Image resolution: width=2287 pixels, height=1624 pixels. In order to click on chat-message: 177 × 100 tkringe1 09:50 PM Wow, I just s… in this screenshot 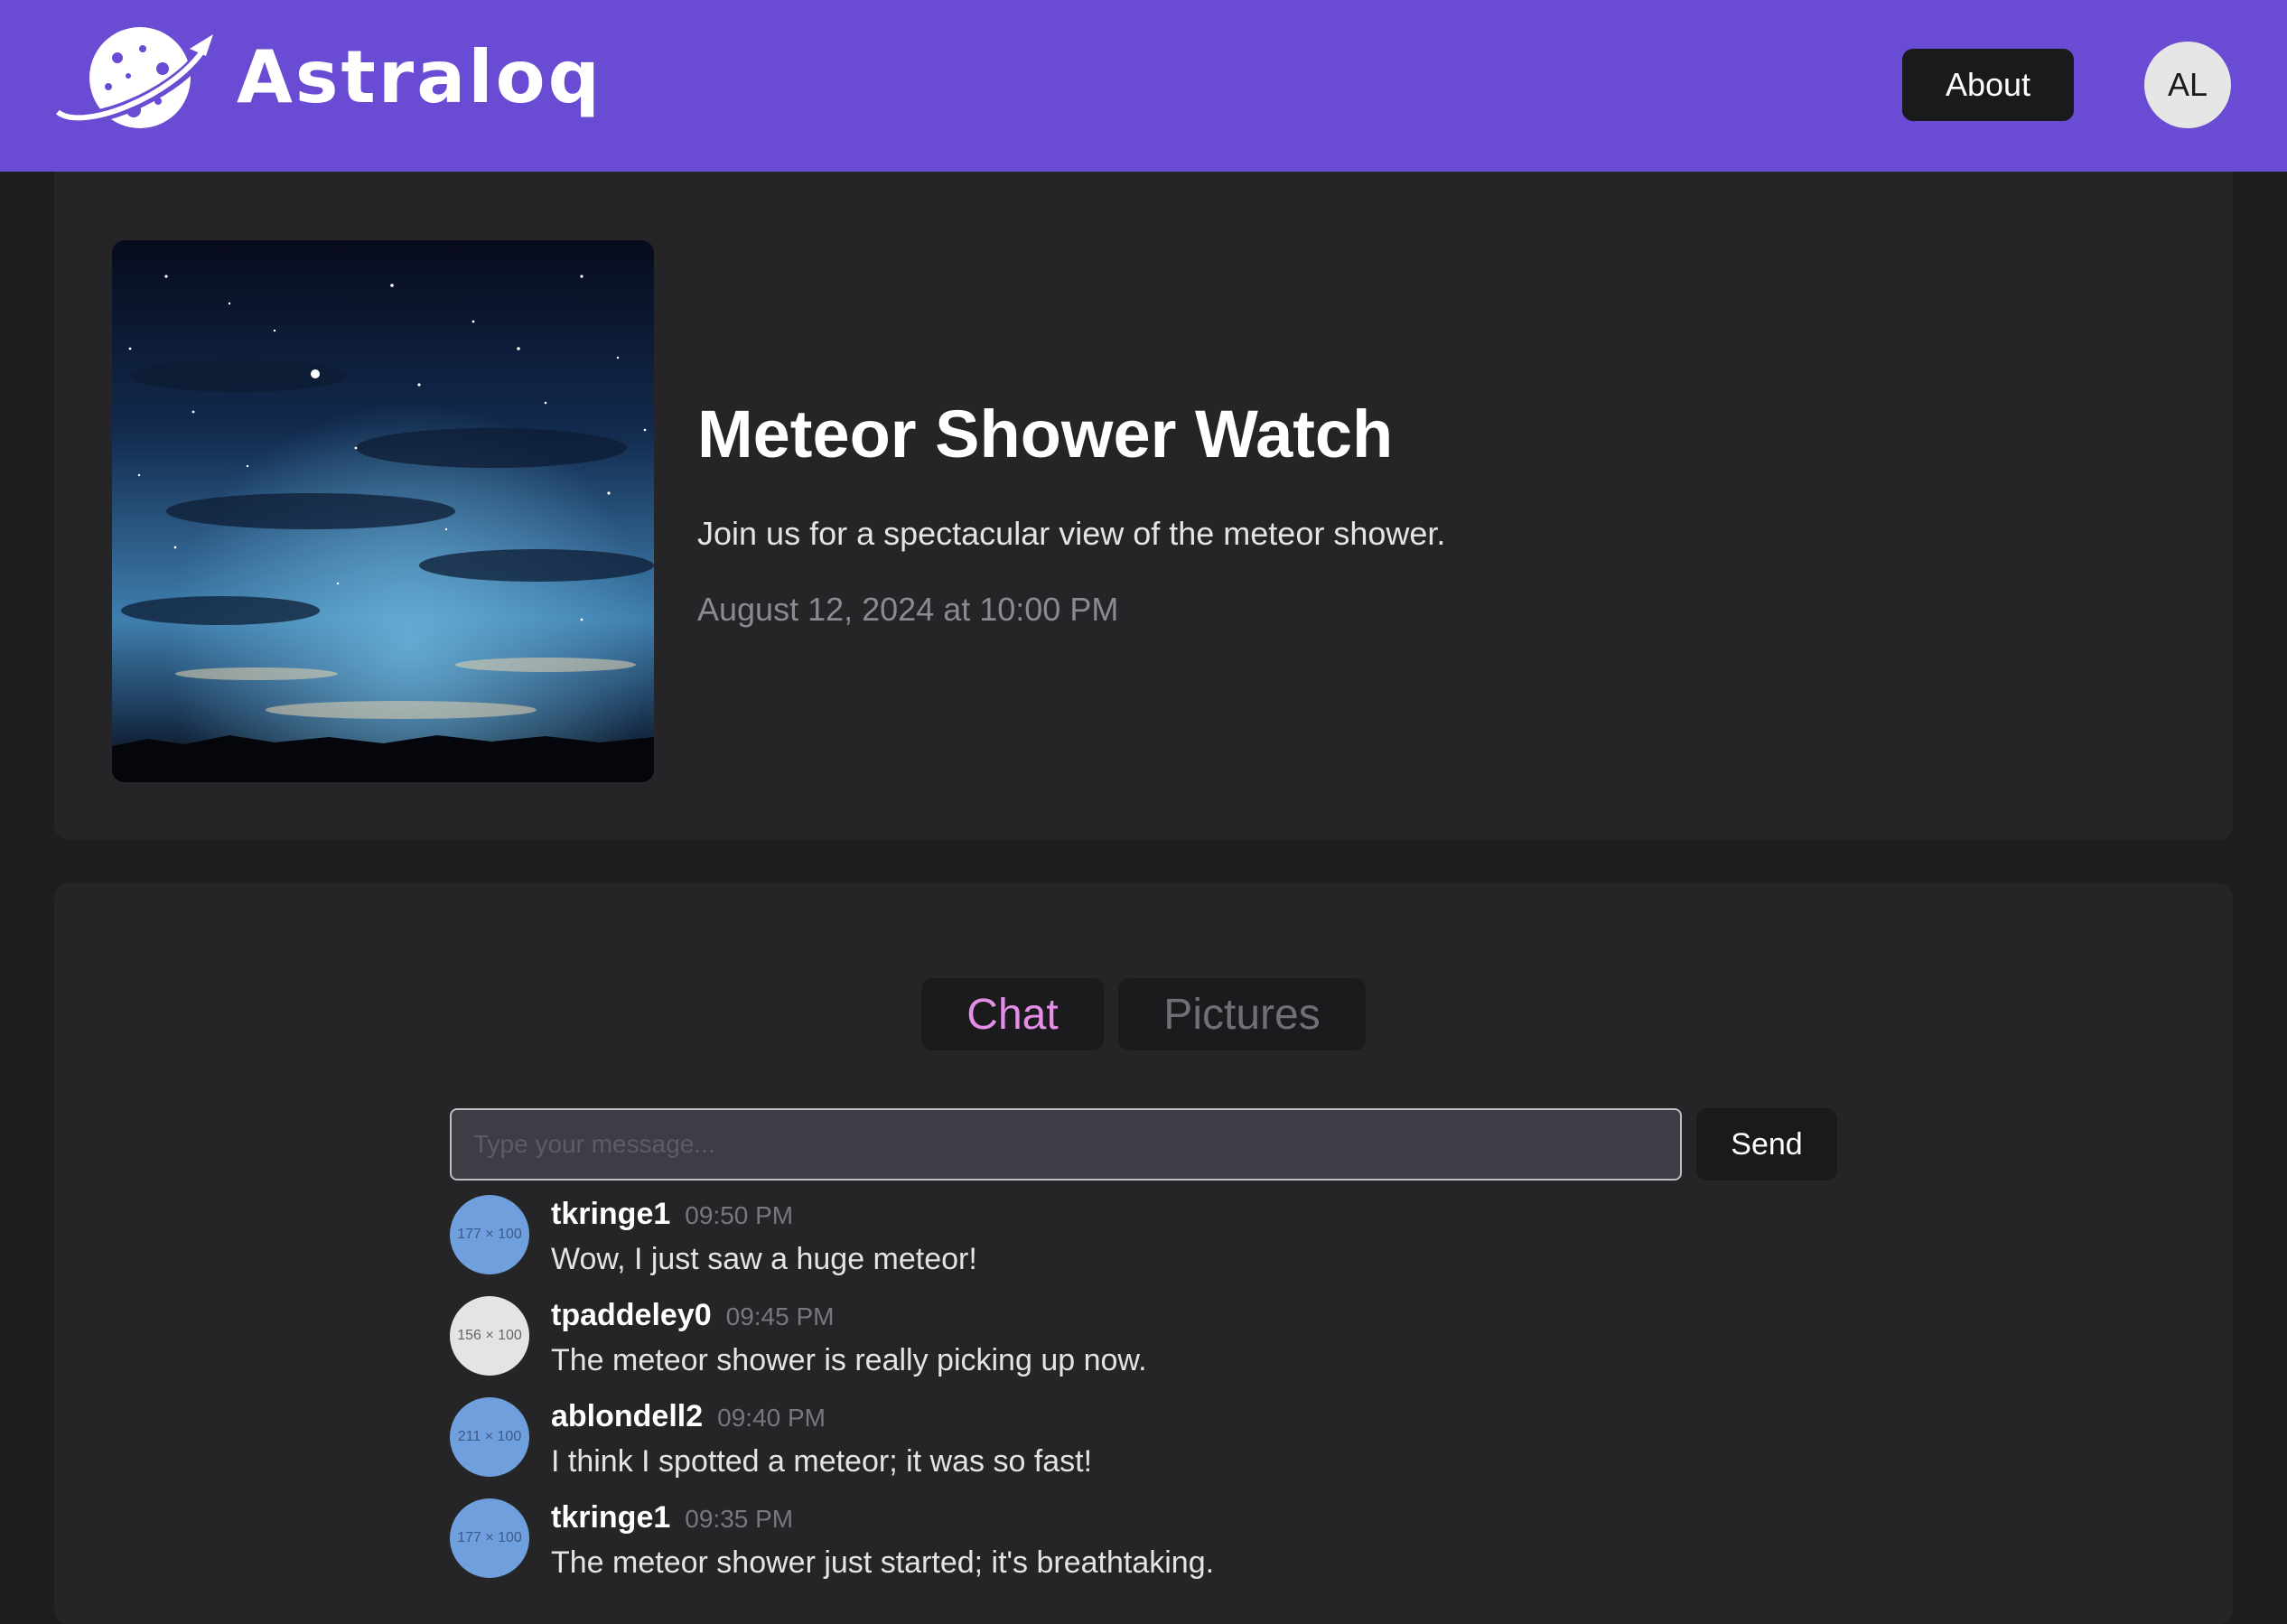, I will do `click(1143, 1245)`.